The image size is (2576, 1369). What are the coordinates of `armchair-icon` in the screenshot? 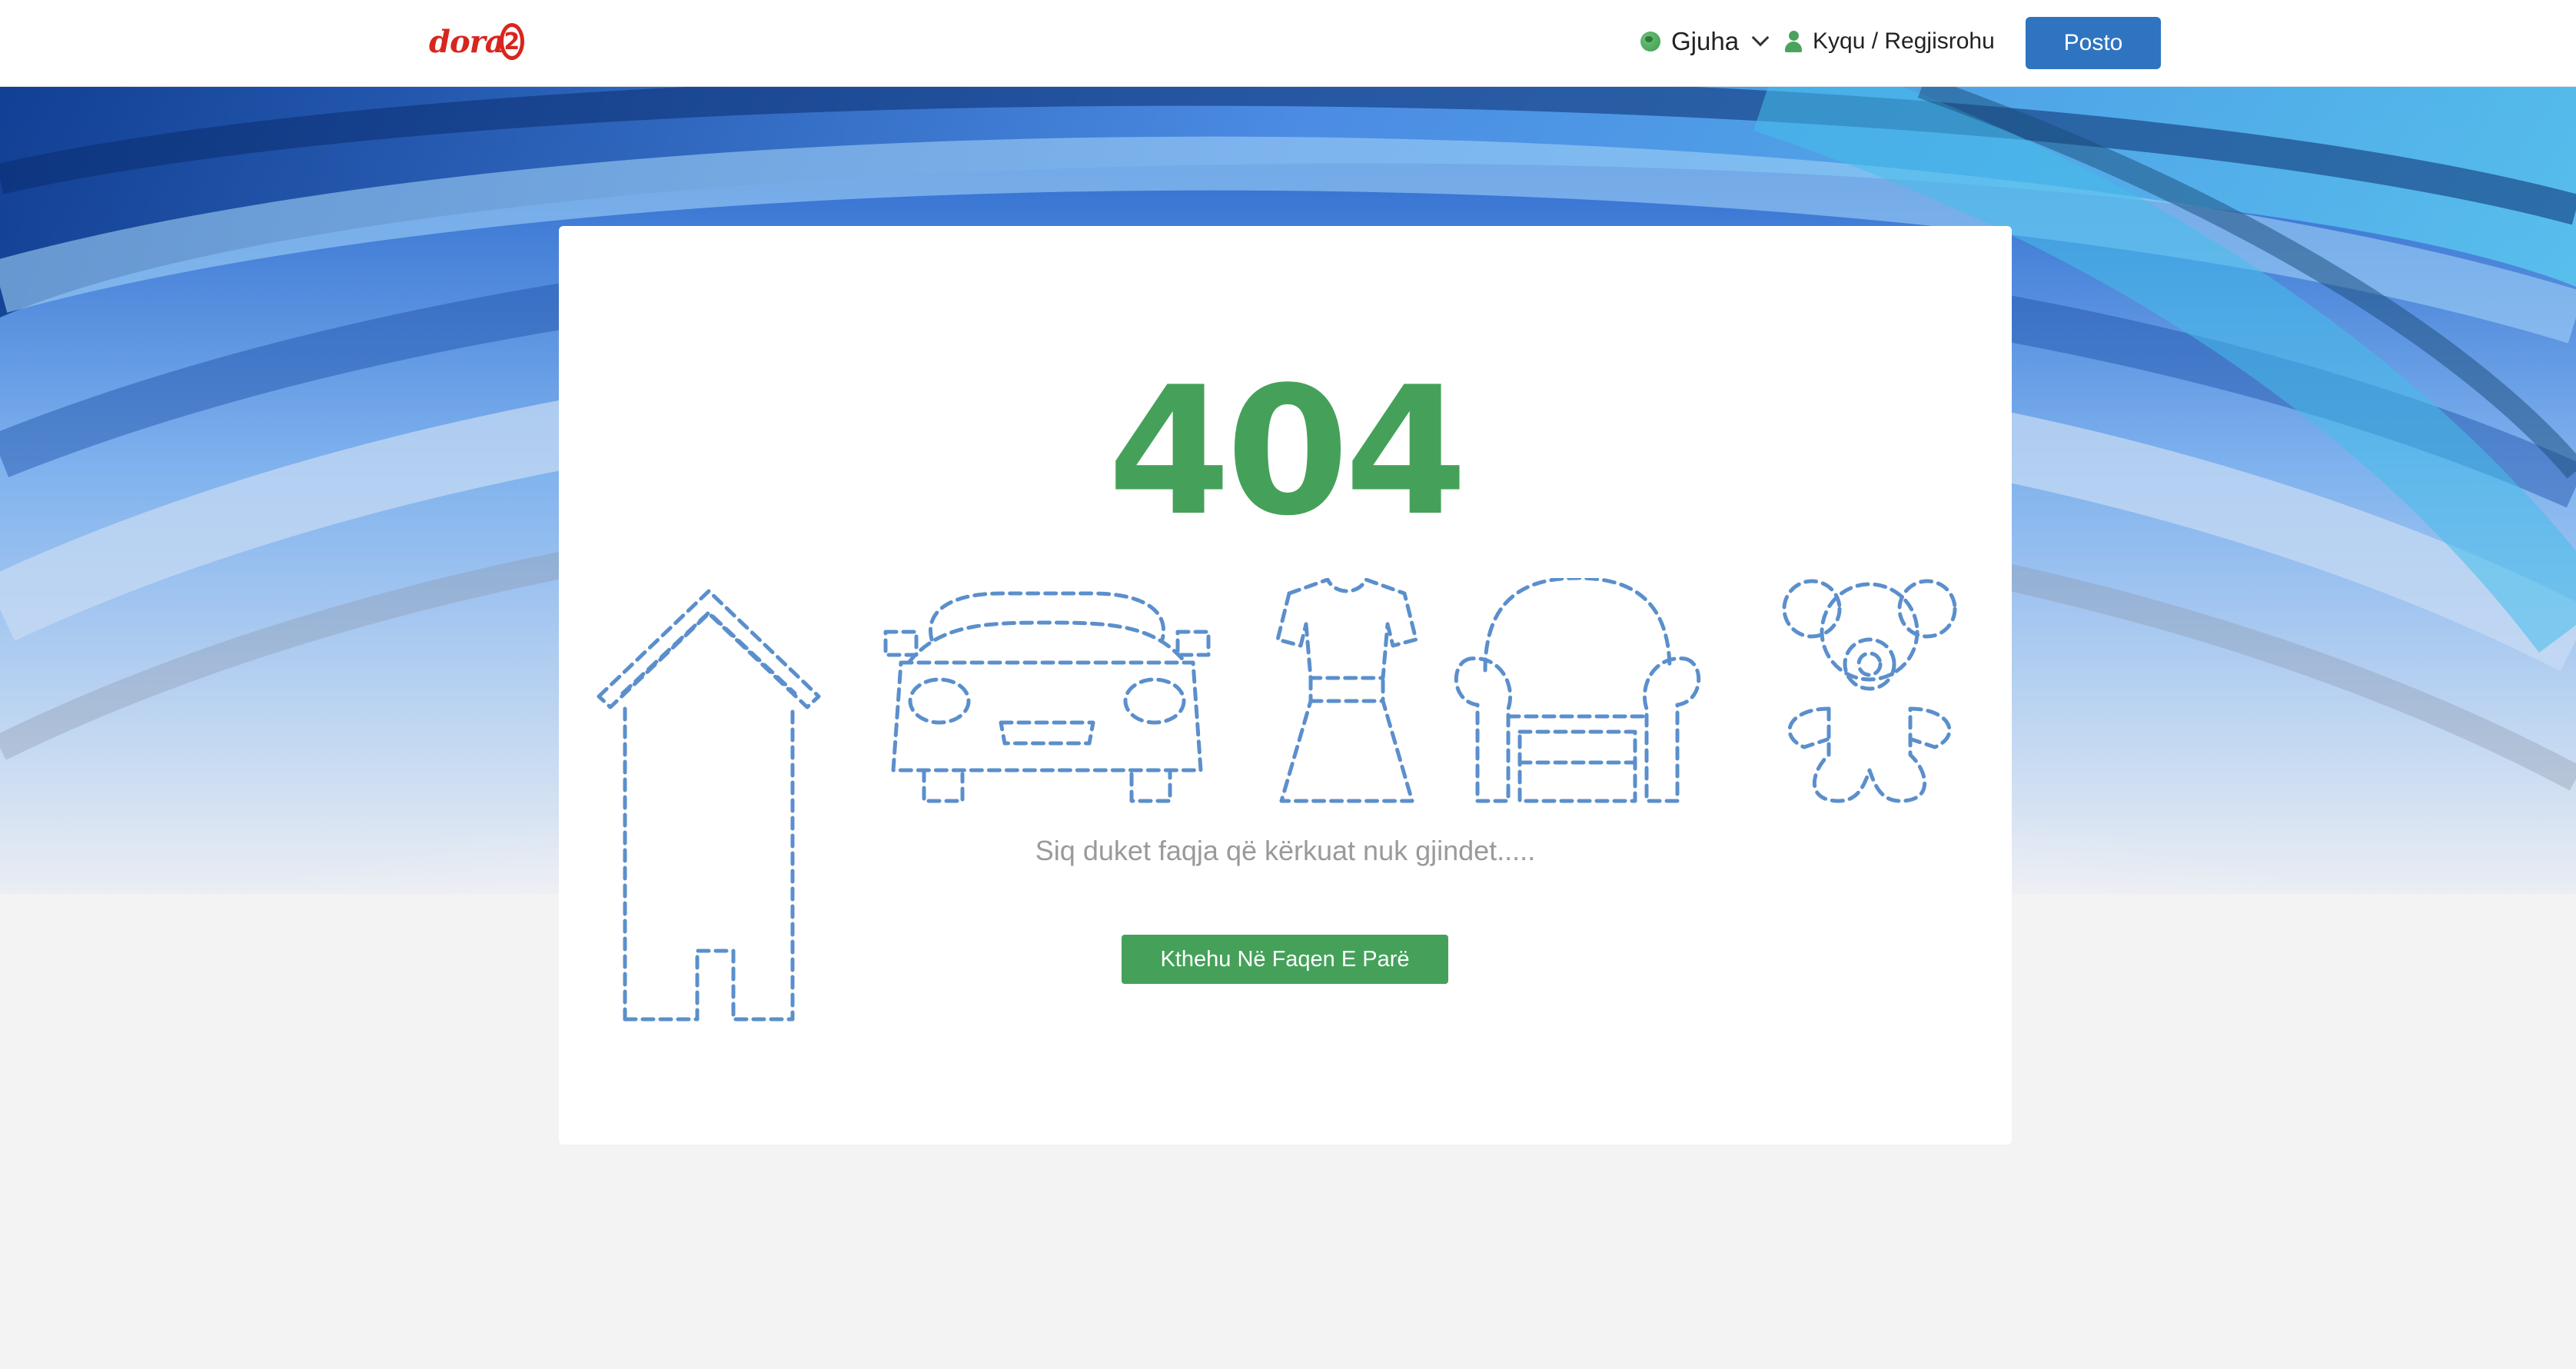 It's located at (1577, 690).